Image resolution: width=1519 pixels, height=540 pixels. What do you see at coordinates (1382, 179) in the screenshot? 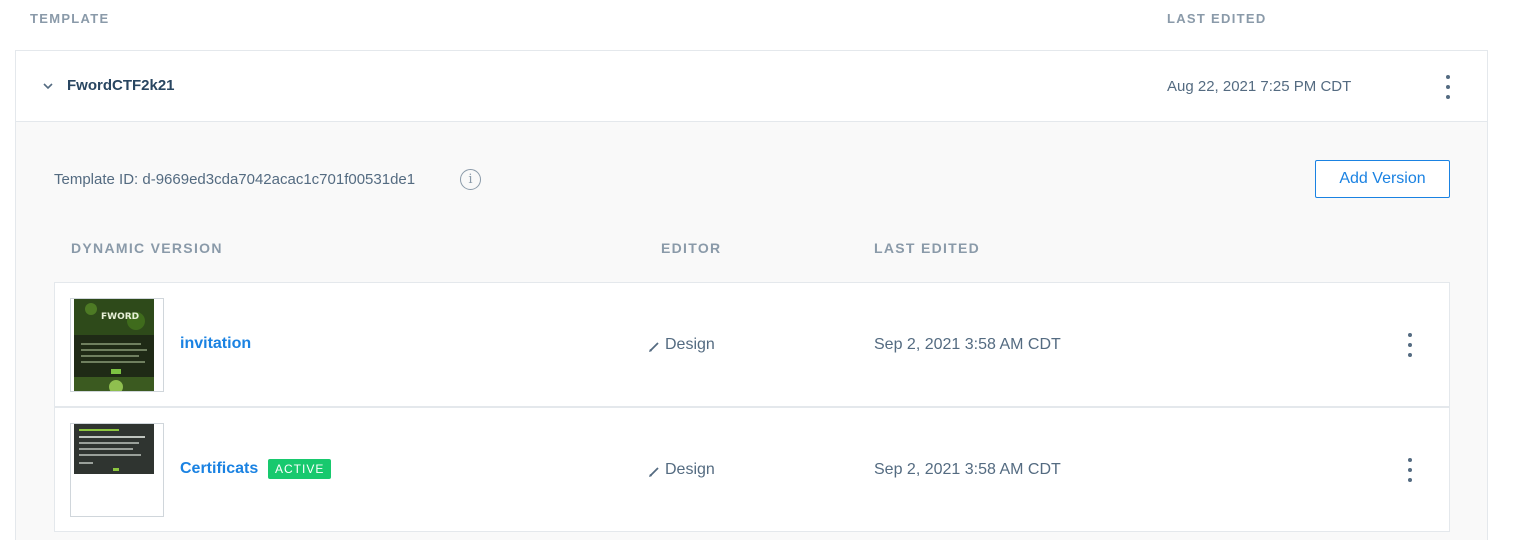
I see `add-version-button: Add Version` at bounding box center [1382, 179].